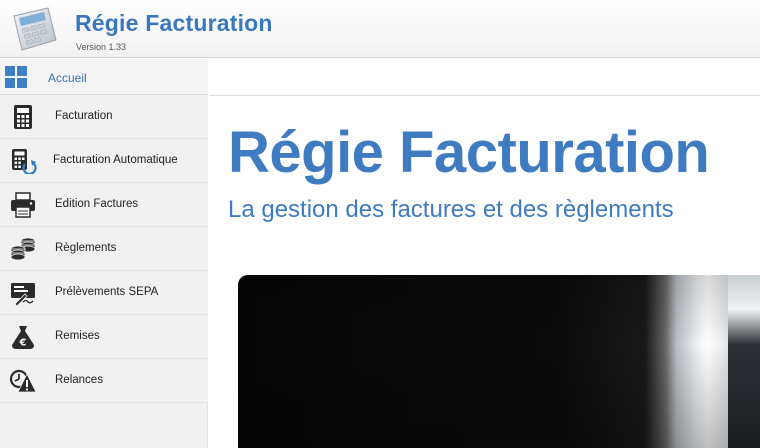 This screenshot has height=448, width=760. I want to click on sidebar-item-prelevements-sepa: Prélèvements SEPA, so click(104, 293).